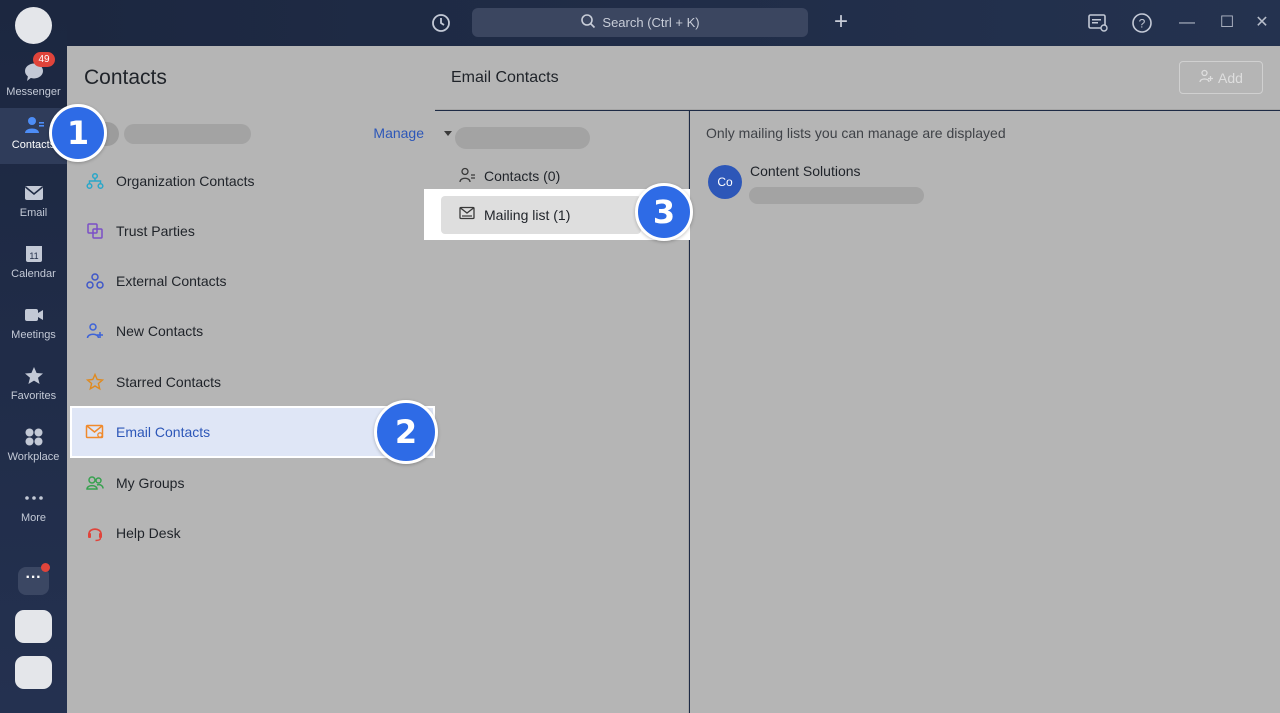 This screenshot has width=1280, height=713. I want to click on menu-my-groups: My Groups, so click(252, 483).